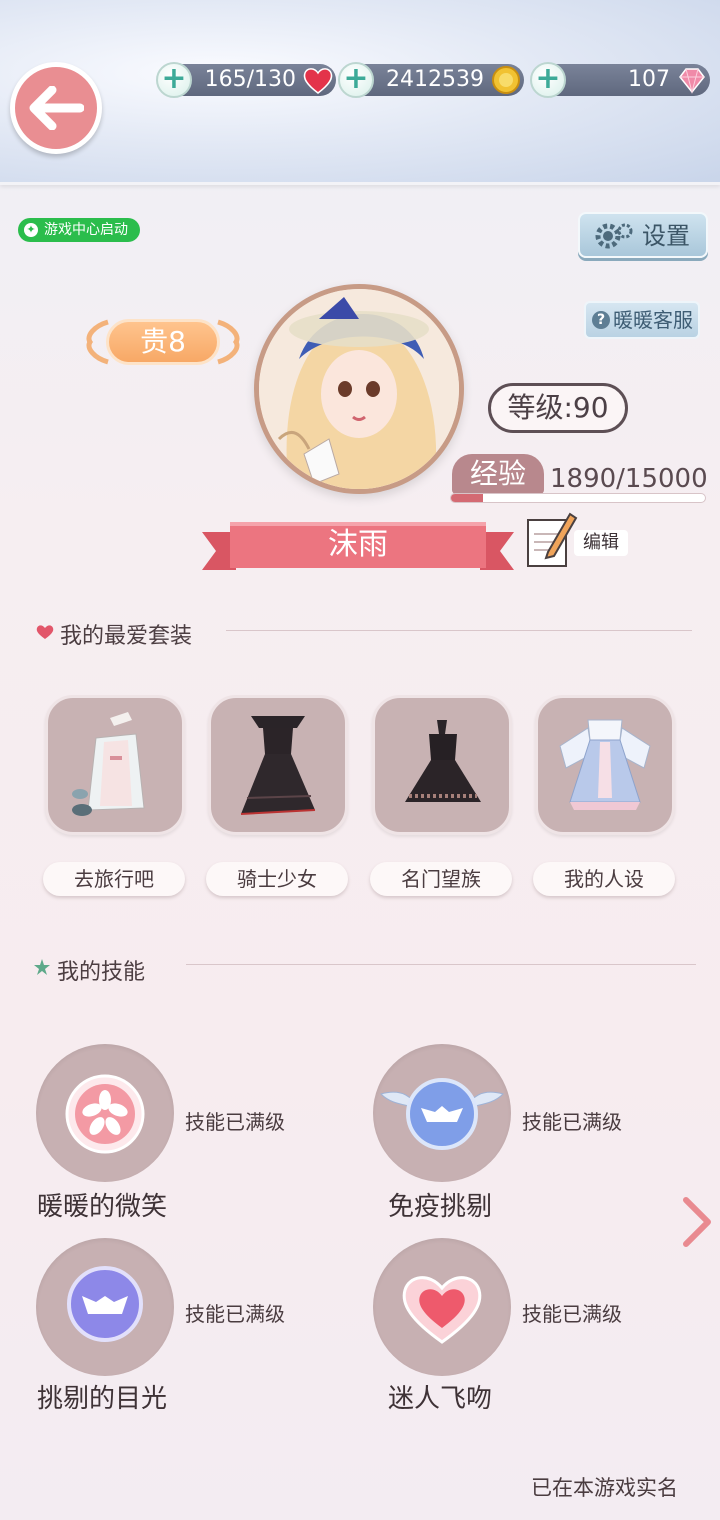 This screenshot has height=1520, width=720. I want to click on gold-coin-icon, so click(506, 80).